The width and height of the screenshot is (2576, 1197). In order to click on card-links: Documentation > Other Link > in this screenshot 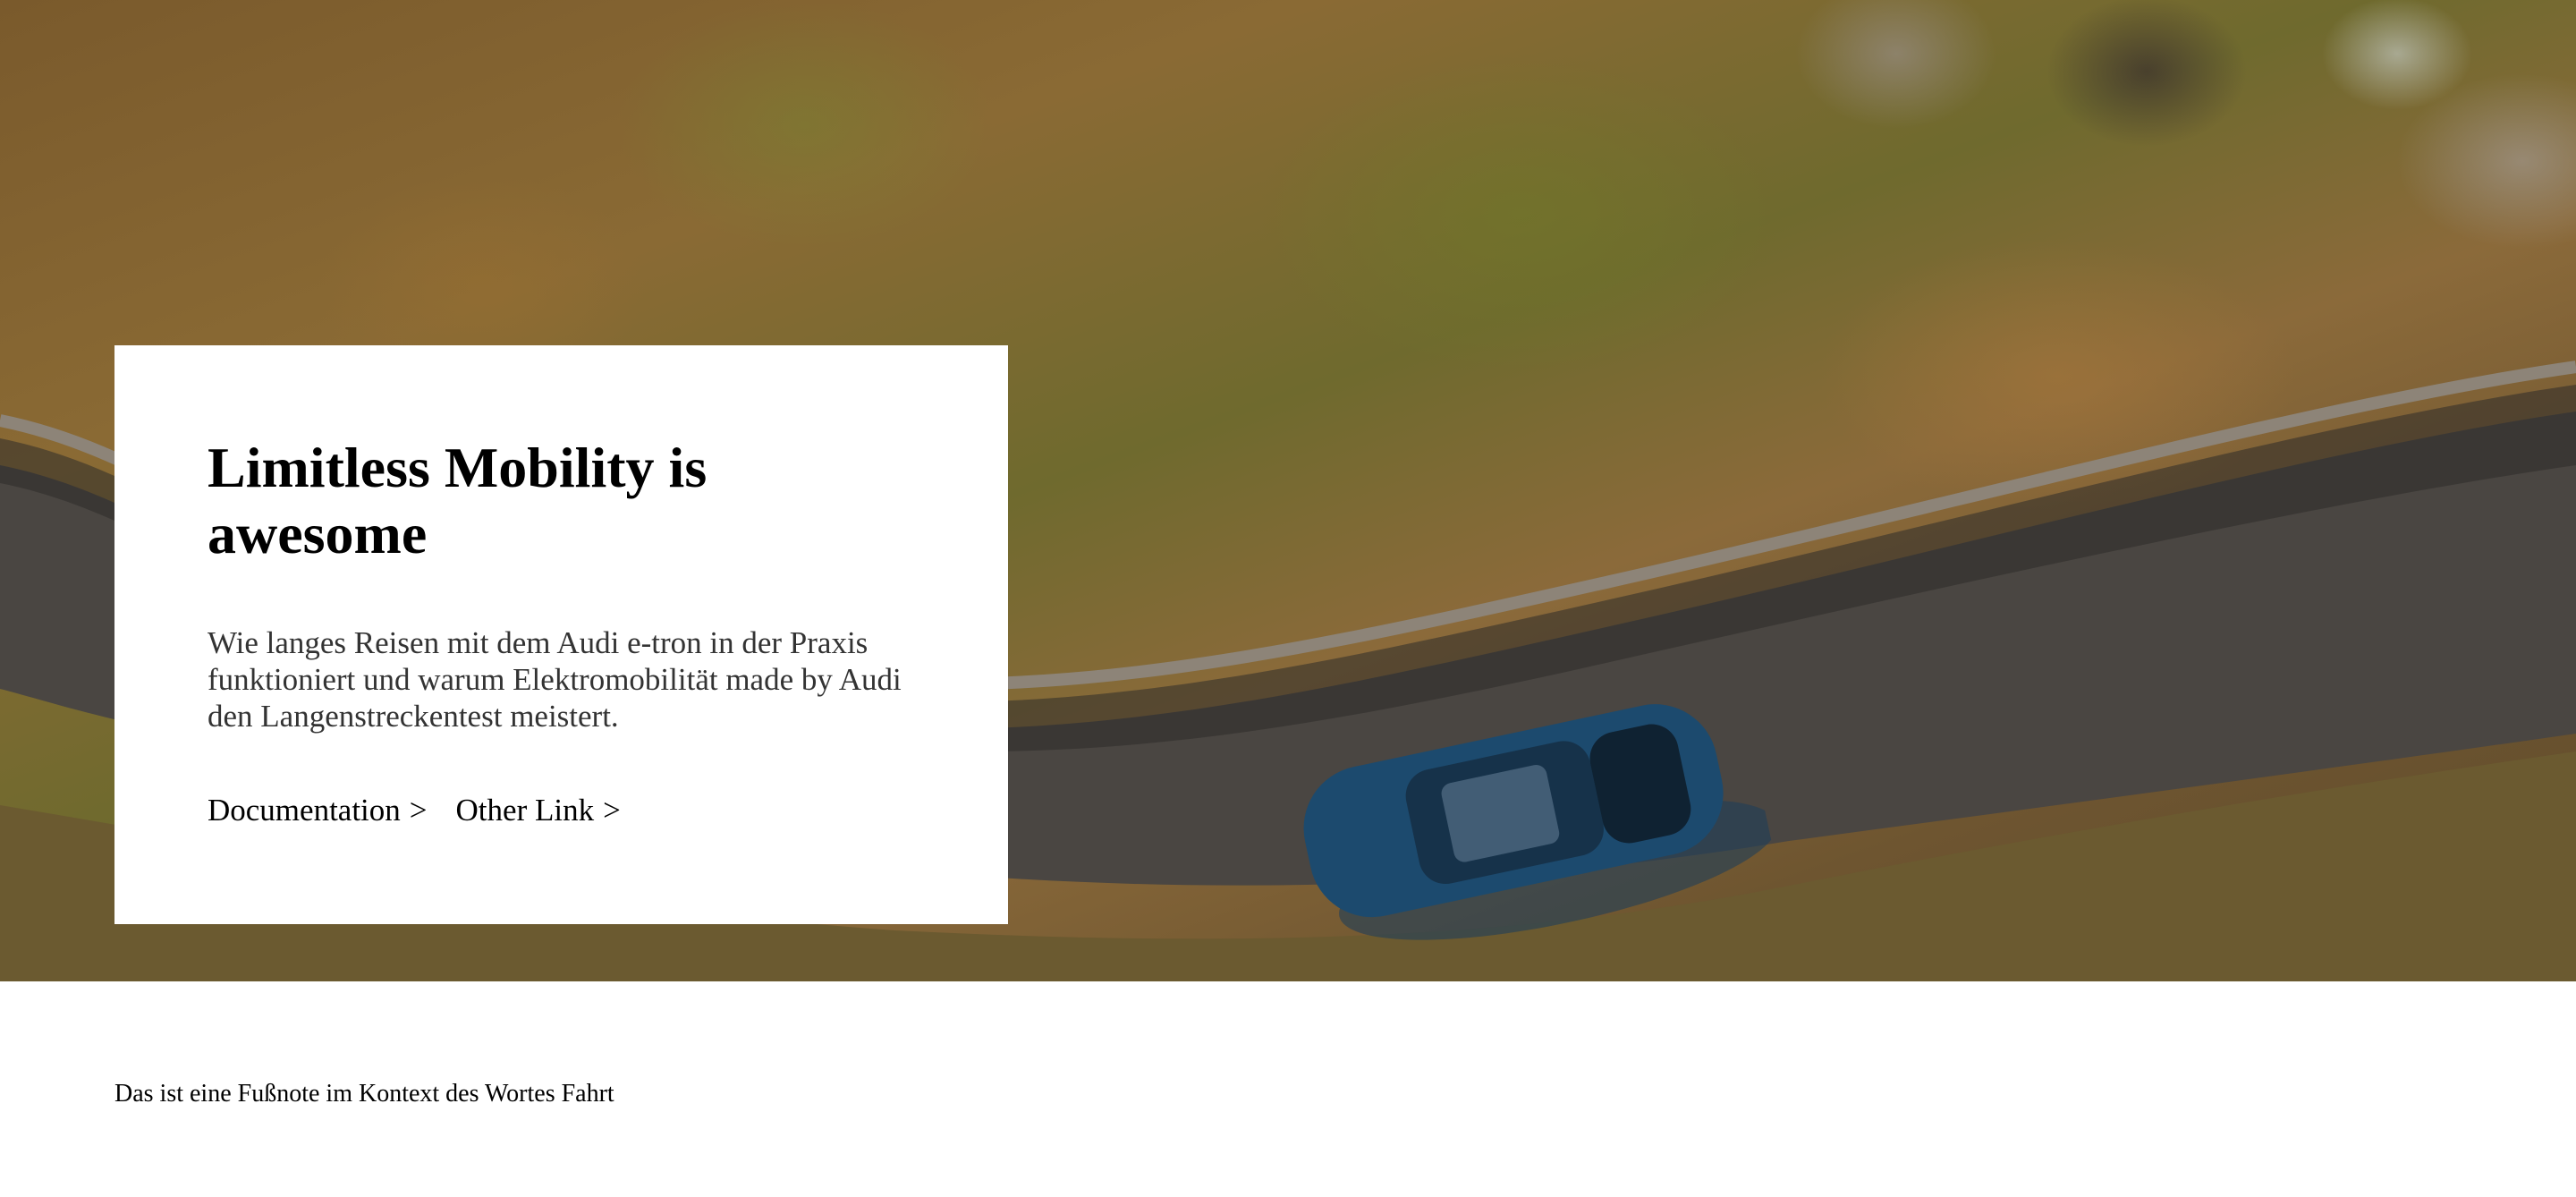, I will do `click(561, 810)`.